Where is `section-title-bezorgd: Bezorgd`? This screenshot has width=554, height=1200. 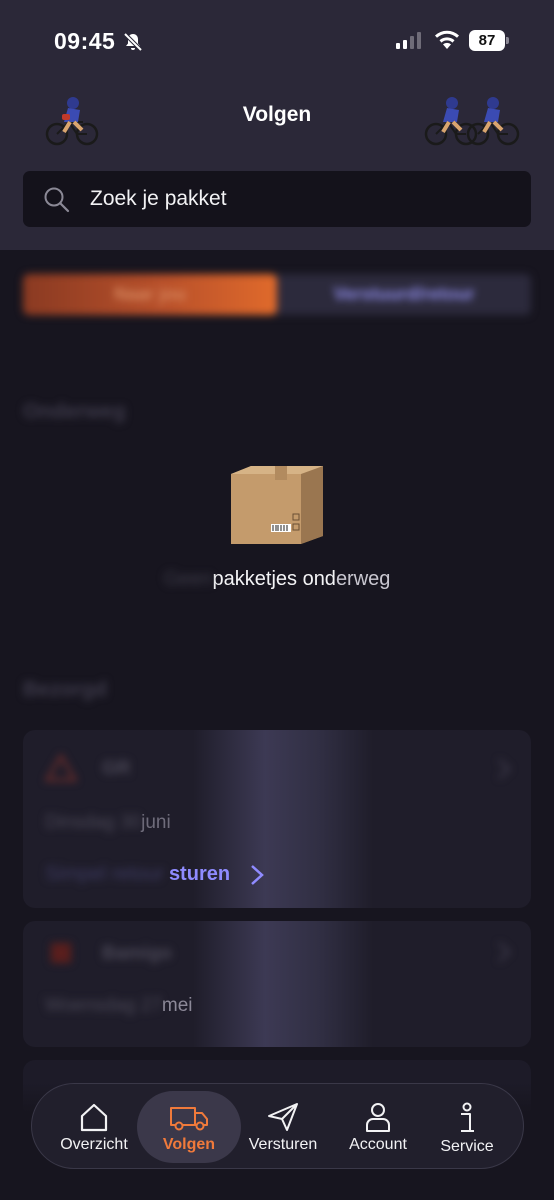
section-title-bezorgd: Bezorgd is located at coordinates (65, 689).